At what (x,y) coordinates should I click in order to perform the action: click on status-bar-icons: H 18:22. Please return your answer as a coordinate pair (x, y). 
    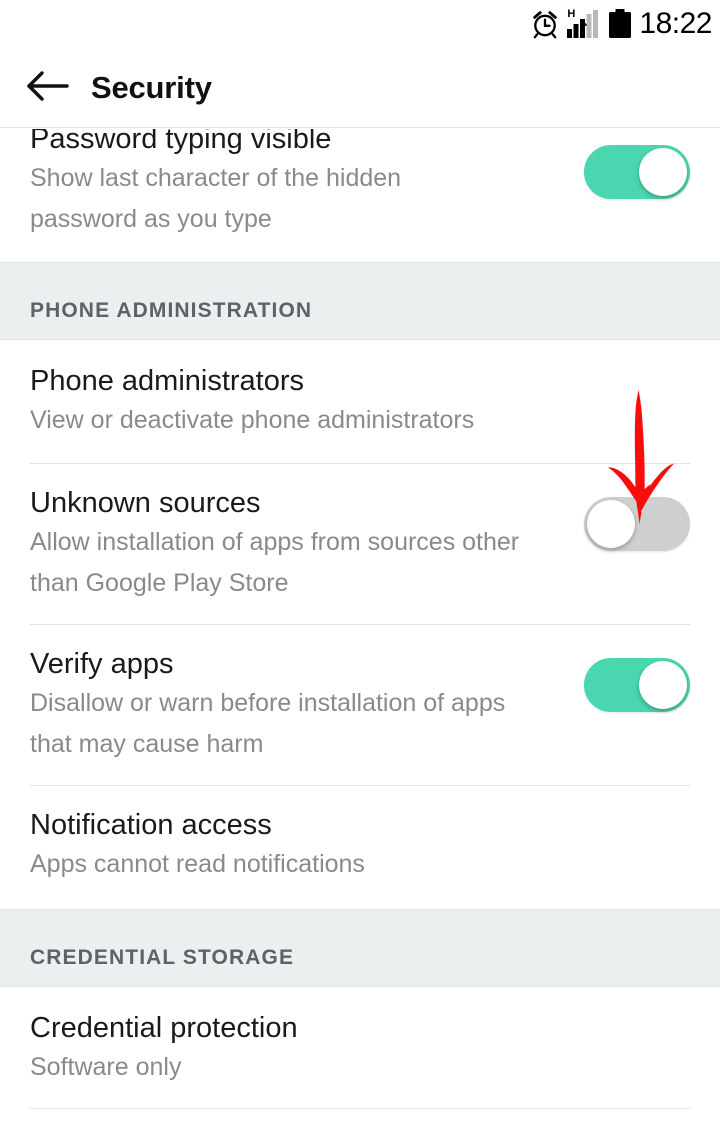
    Looking at the image, I should click on (621, 24).